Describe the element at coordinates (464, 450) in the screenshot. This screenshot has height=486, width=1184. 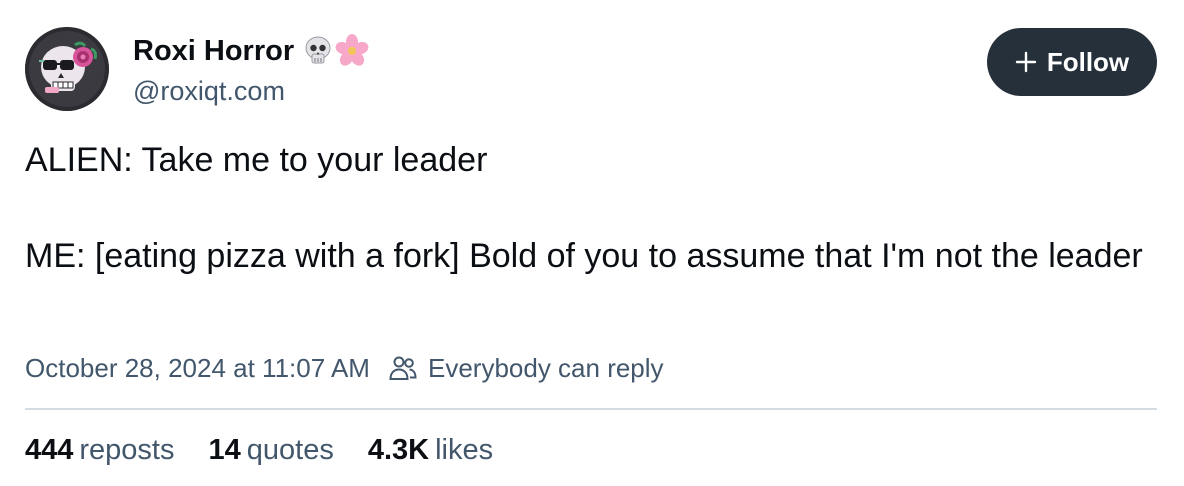
I see `likes-label: likes` at that location.